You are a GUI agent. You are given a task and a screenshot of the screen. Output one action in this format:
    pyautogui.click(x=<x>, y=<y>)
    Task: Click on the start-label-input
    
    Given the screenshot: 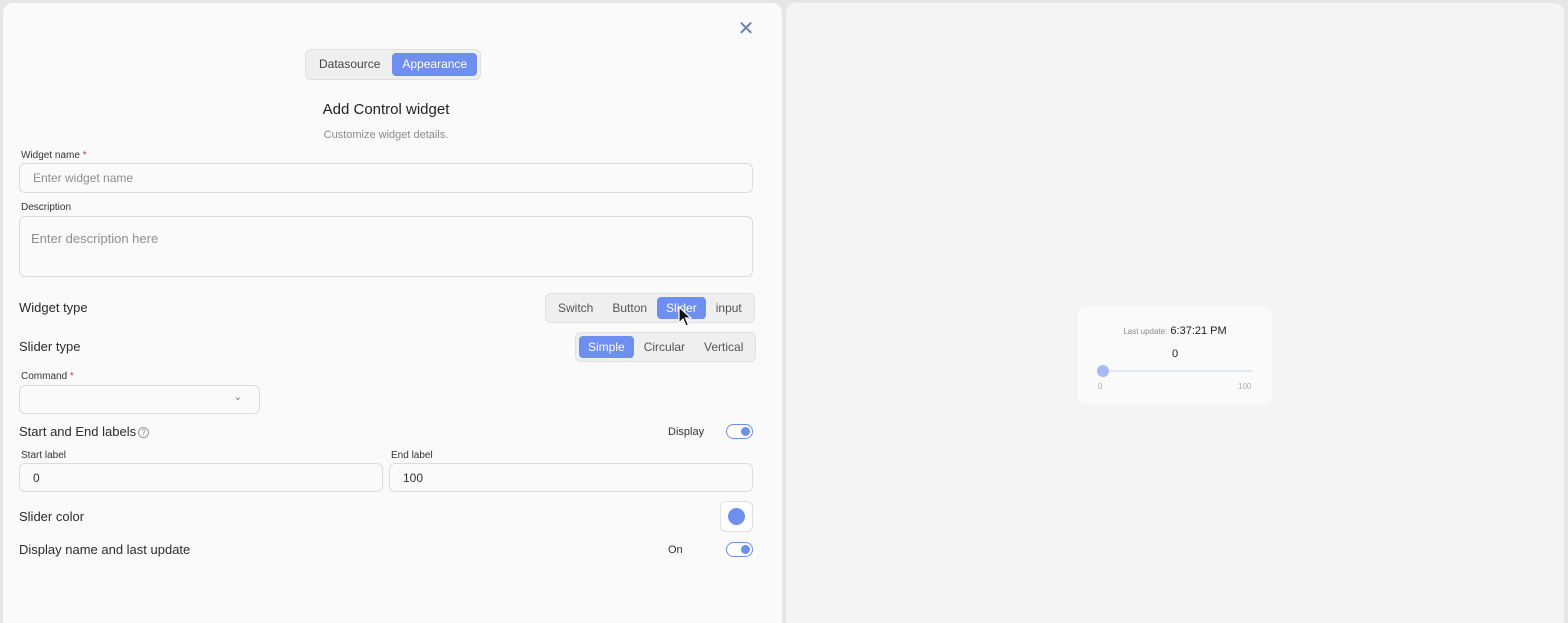 What is the action you would take?
    pyautogui.click(x=201, y=477)
    